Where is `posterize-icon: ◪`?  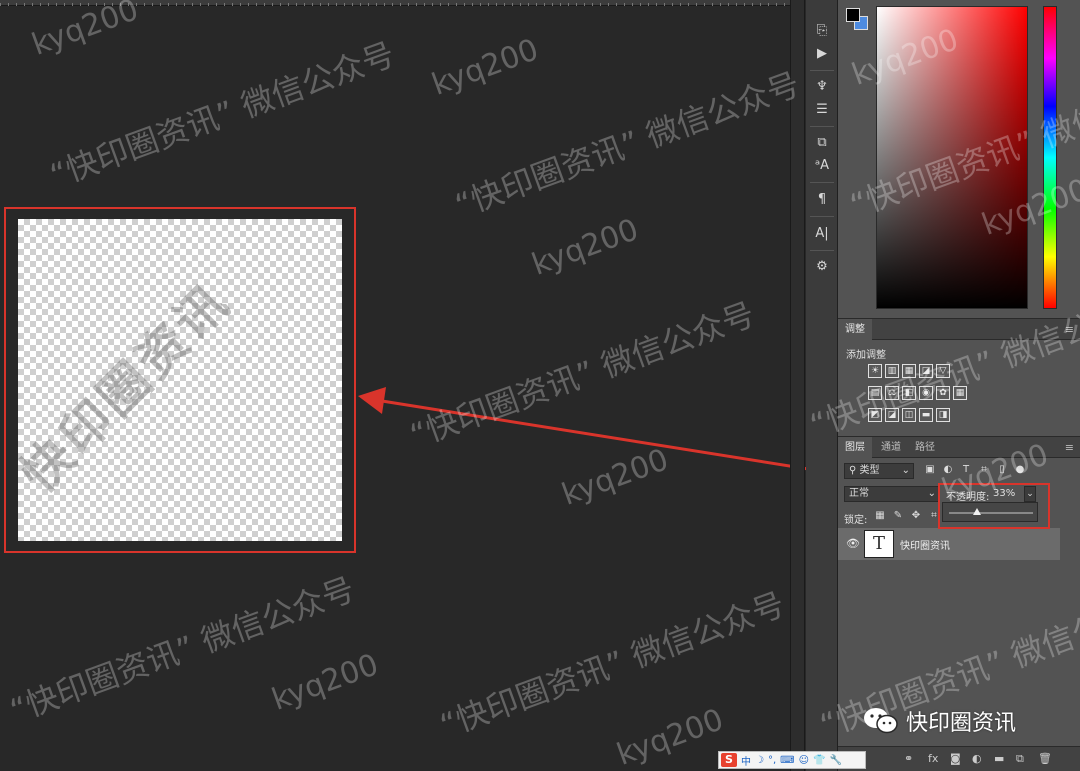 posterize-icon: ◪ is located at coordinates (892, 415).